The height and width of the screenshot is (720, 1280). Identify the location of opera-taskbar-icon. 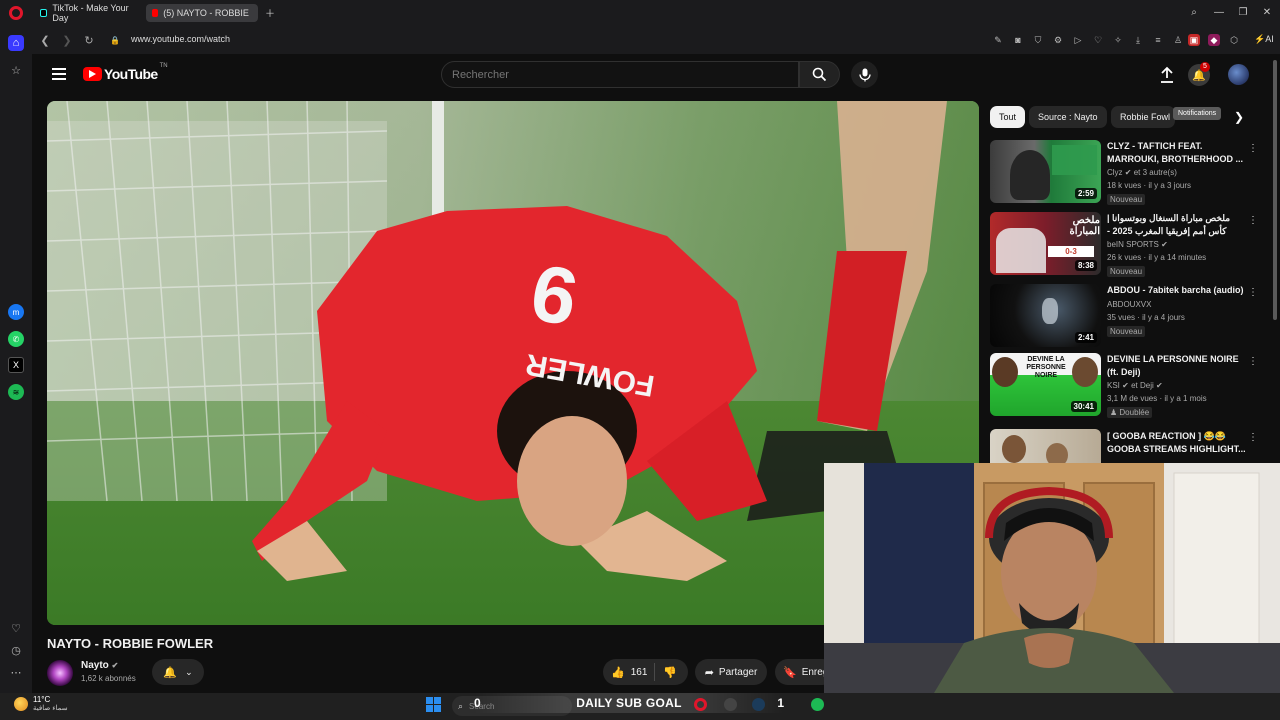
(700, 704).